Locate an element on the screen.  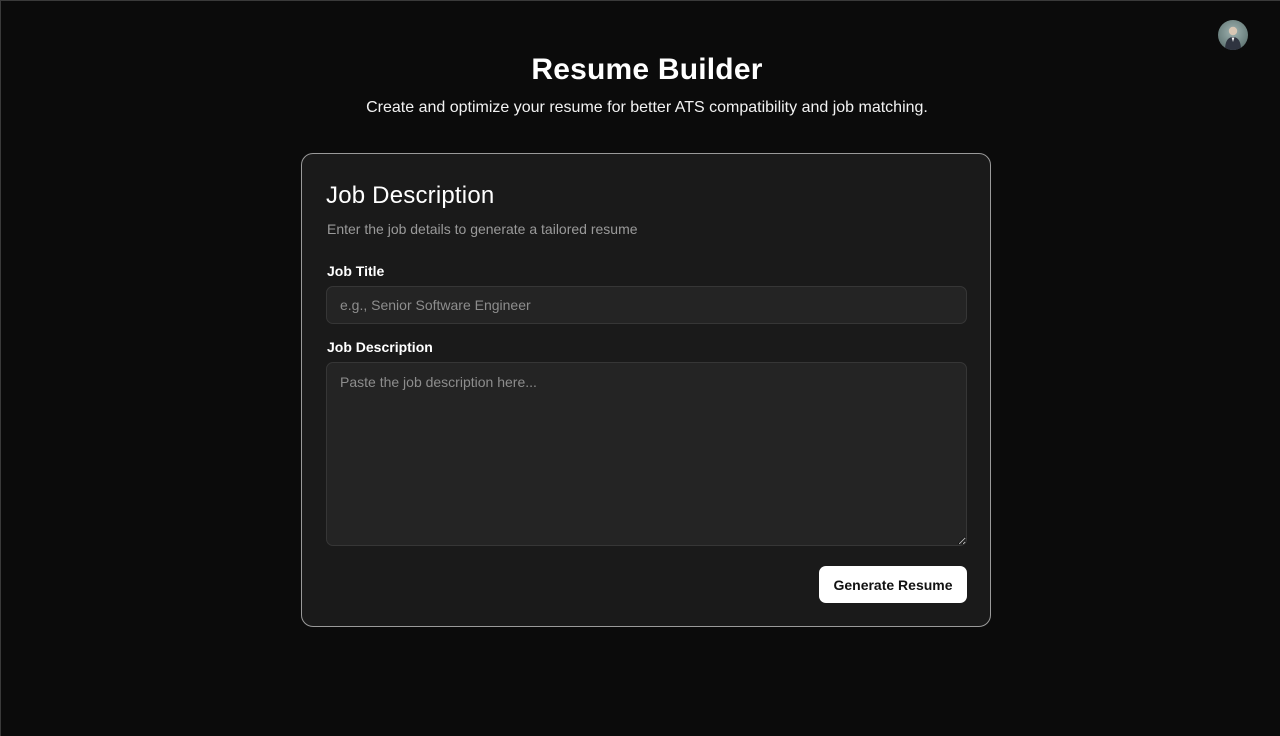
user-avatar is located at coordinates (1233, 35).